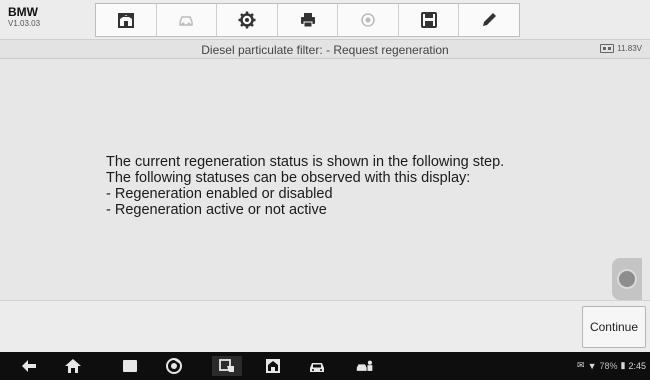 This screenshot has width=650, height=380. I want to click on circle-icon, so click(627, 279).